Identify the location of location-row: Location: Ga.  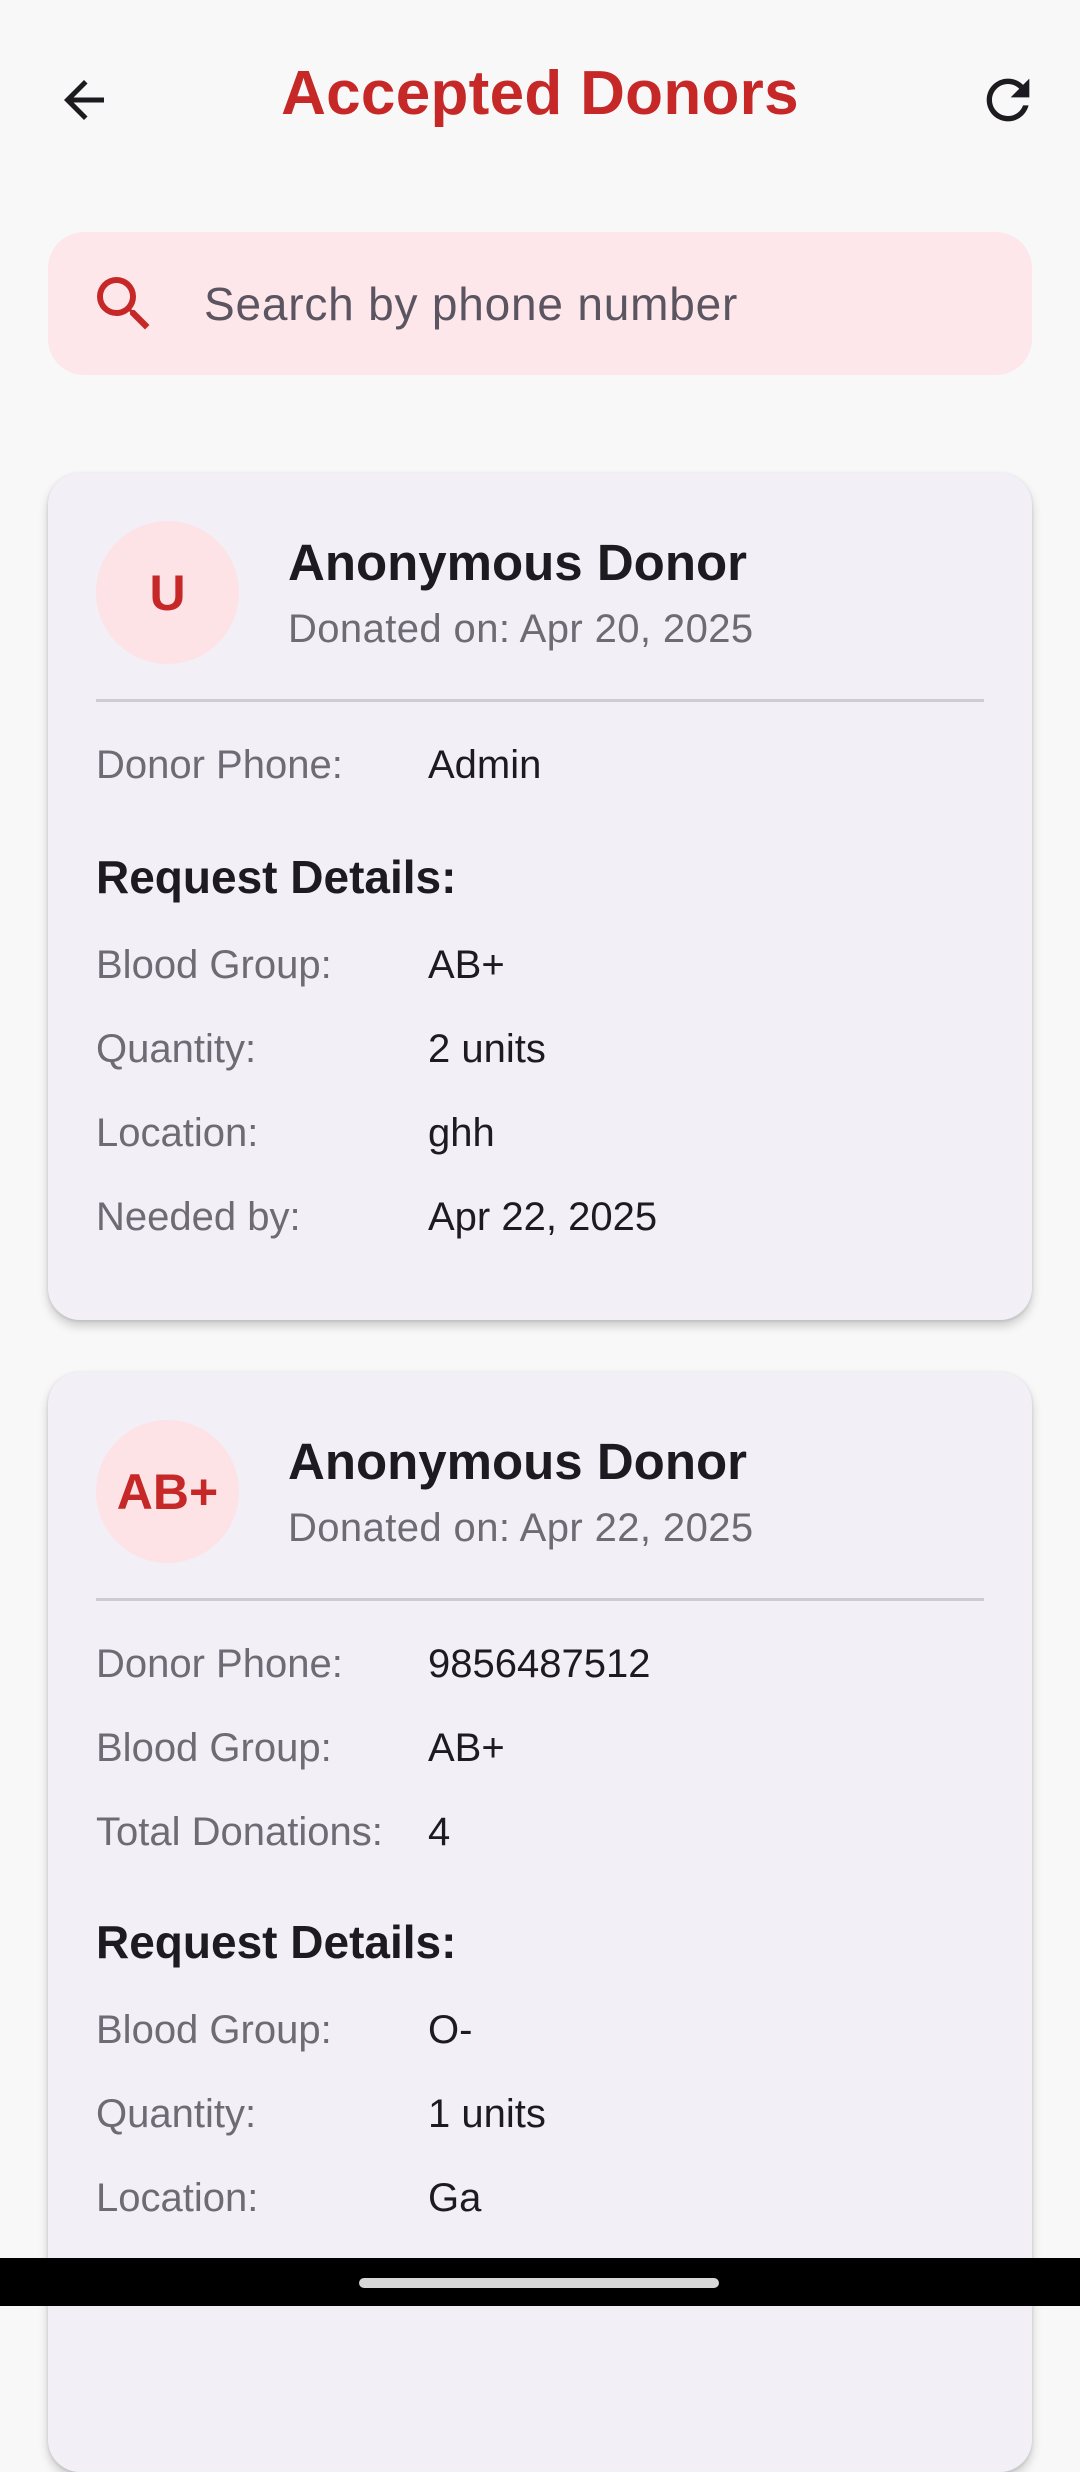
(540, 2206).